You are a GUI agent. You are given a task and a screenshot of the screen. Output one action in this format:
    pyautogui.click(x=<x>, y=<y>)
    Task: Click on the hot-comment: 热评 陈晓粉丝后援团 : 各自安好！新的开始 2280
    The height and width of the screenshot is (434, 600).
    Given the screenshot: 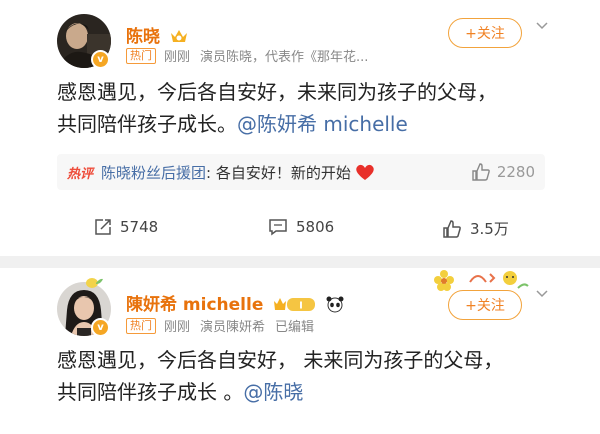 What is the action you would take?
    pyautogui.click(x=301, y=172)
    